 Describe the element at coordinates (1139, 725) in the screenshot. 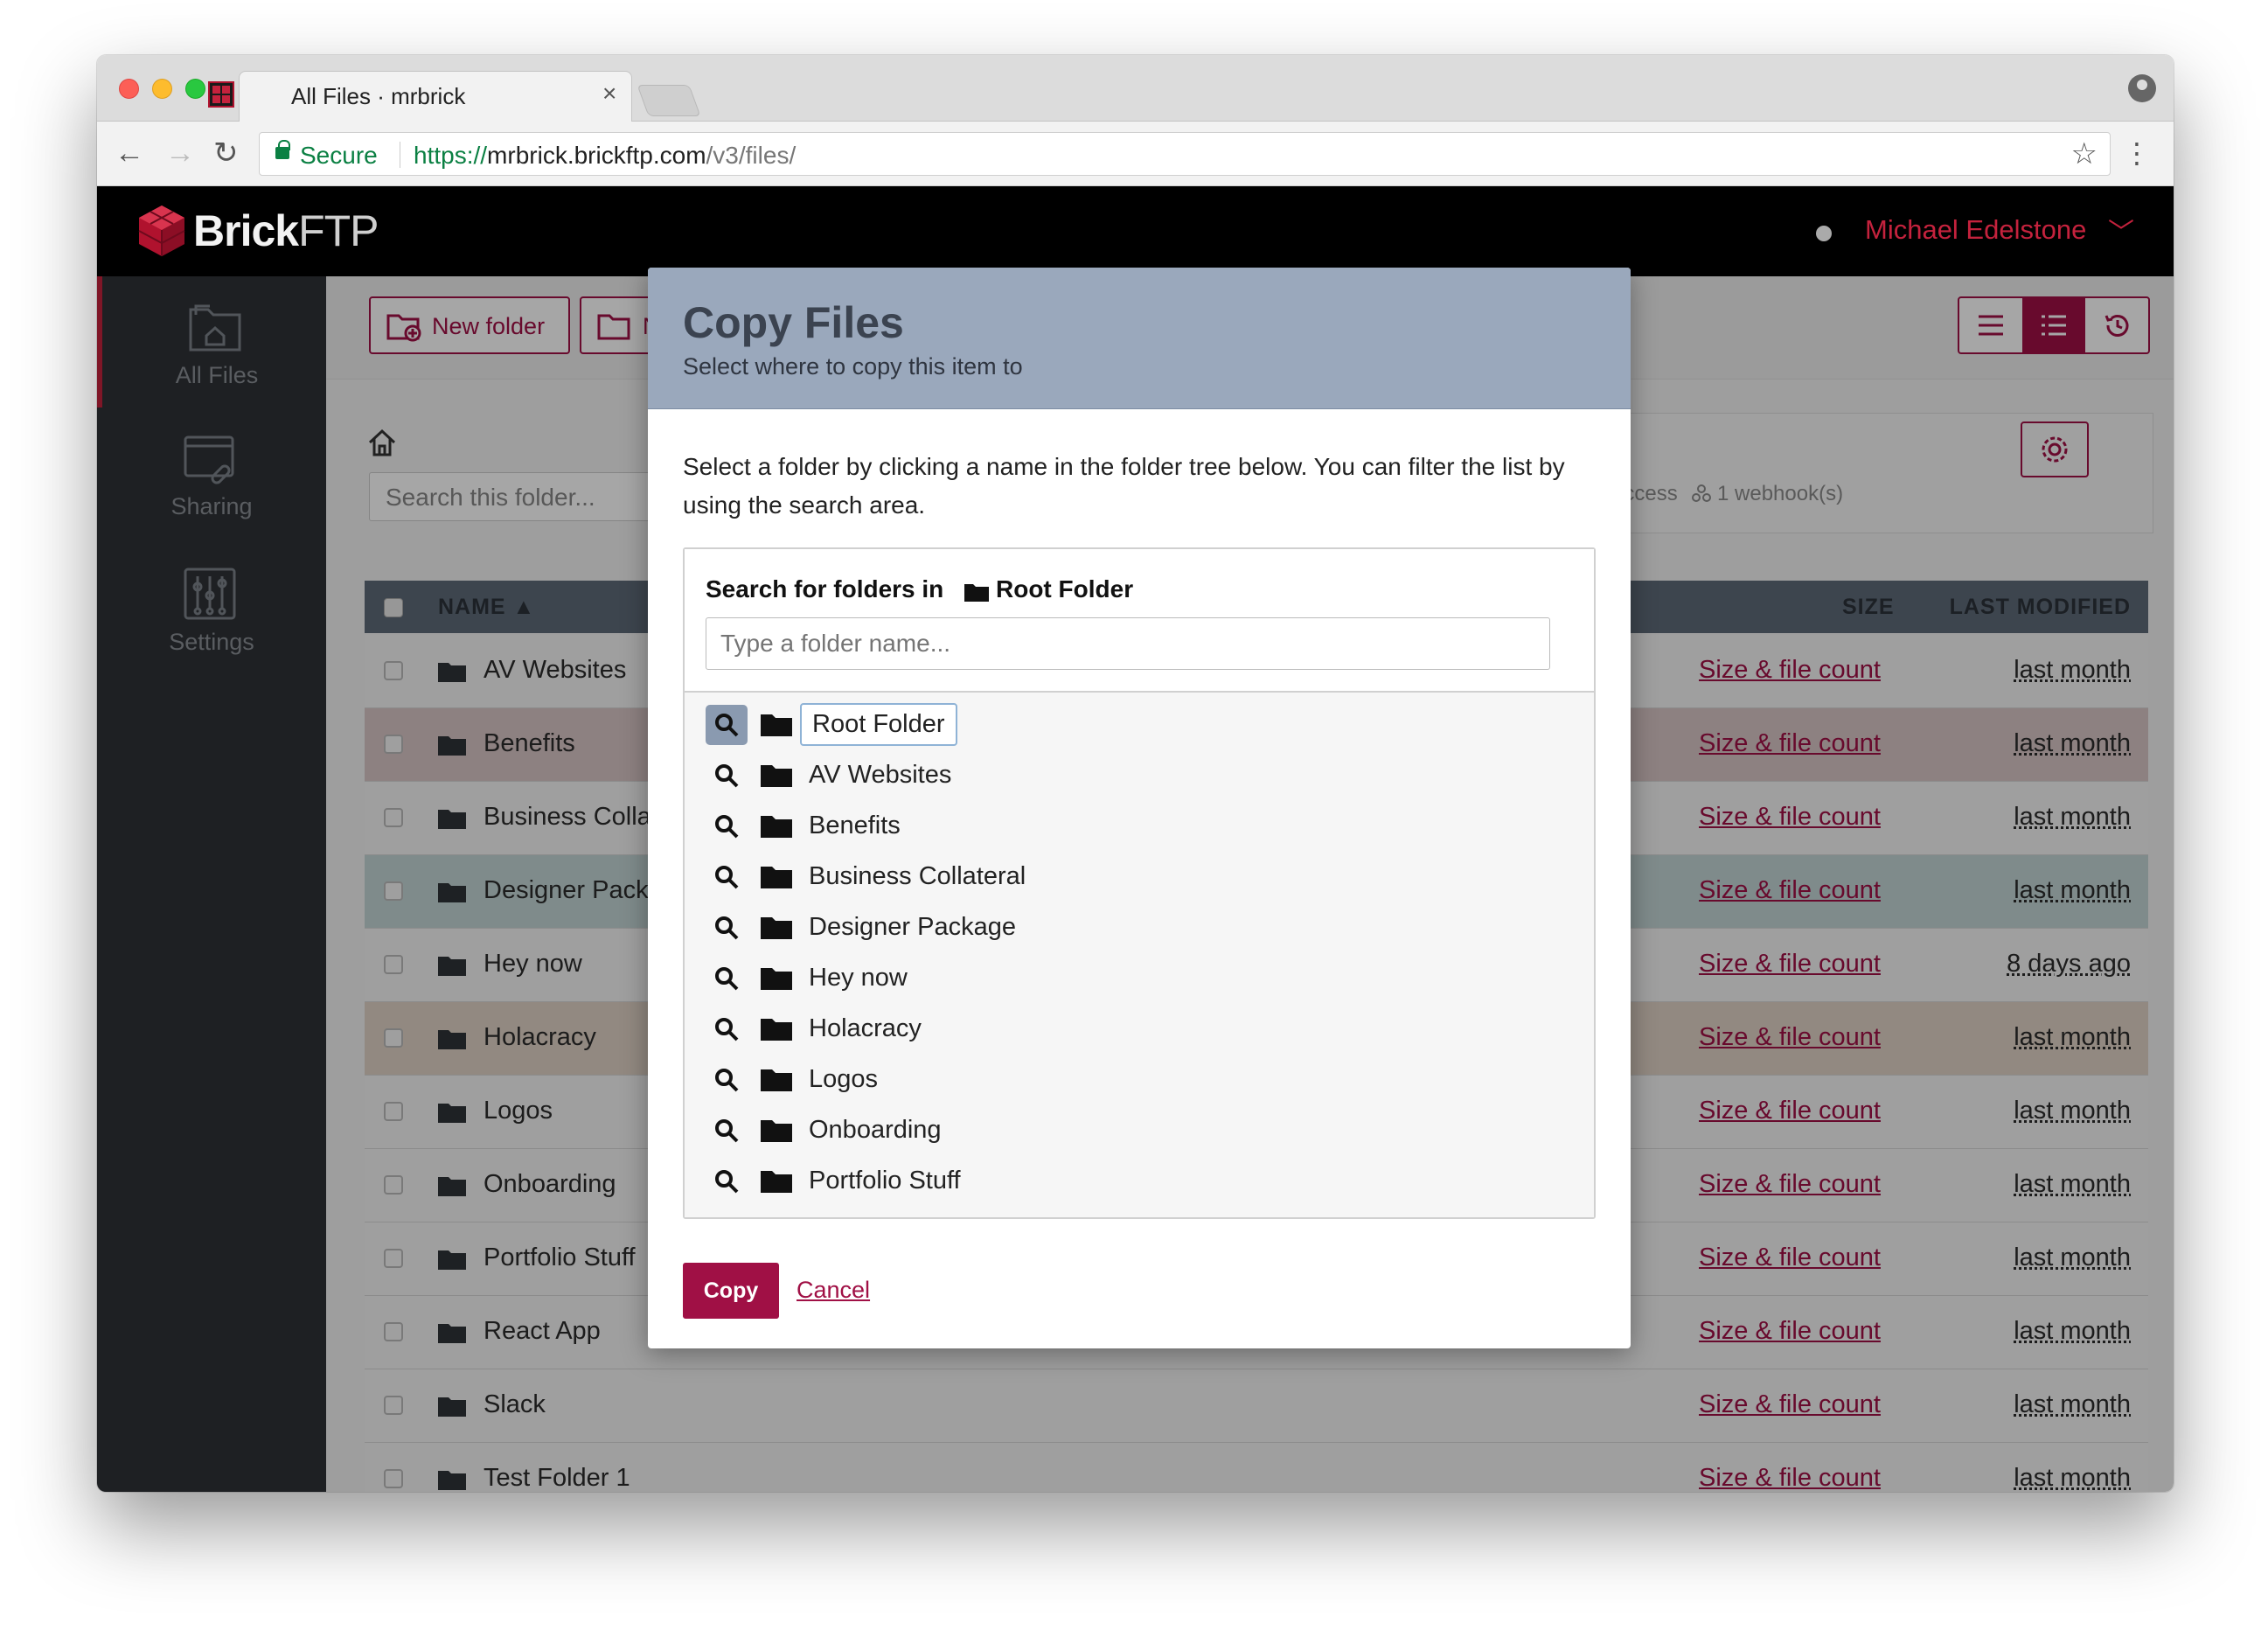

I see `folder-tree-item: Root Folder` at that location.